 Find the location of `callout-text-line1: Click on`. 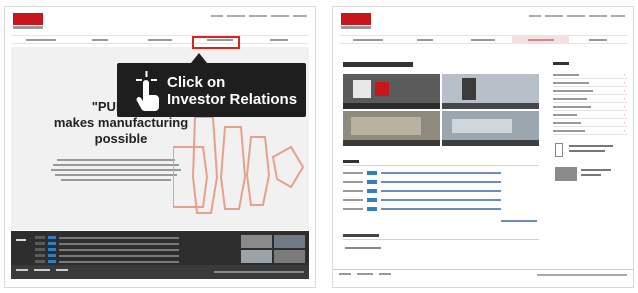

callout-text-line1: Click on is located at coordinates (196, 82).